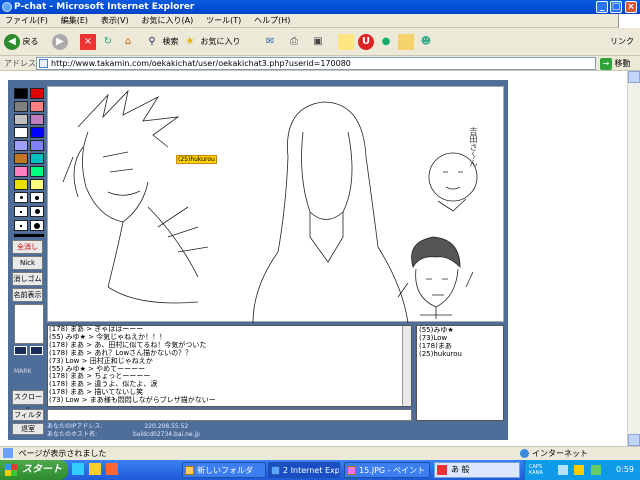 This screenshot has height=480, width=640. What do you see at coordinates (616, 7) in the screenshot?
I see `maximize-button: □` at bounding box center [616, 7].